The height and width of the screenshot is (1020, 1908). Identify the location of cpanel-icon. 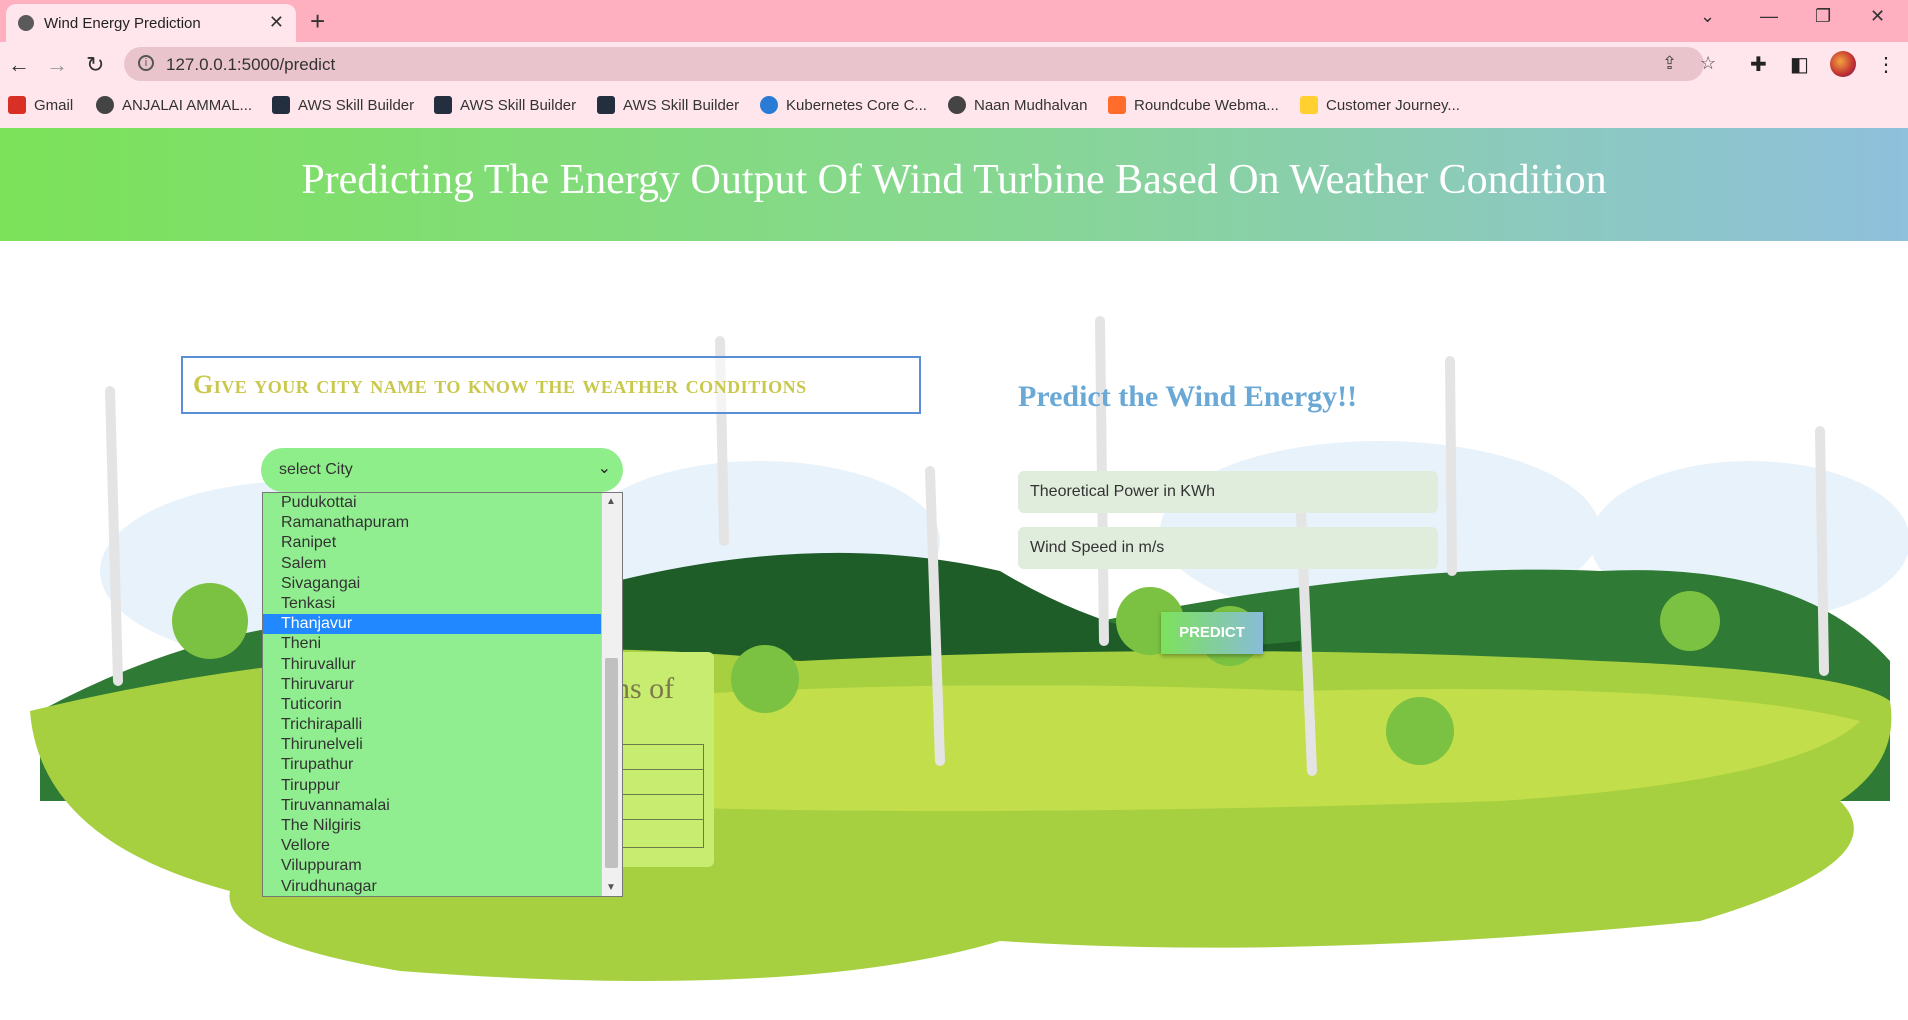
(1117, 105).